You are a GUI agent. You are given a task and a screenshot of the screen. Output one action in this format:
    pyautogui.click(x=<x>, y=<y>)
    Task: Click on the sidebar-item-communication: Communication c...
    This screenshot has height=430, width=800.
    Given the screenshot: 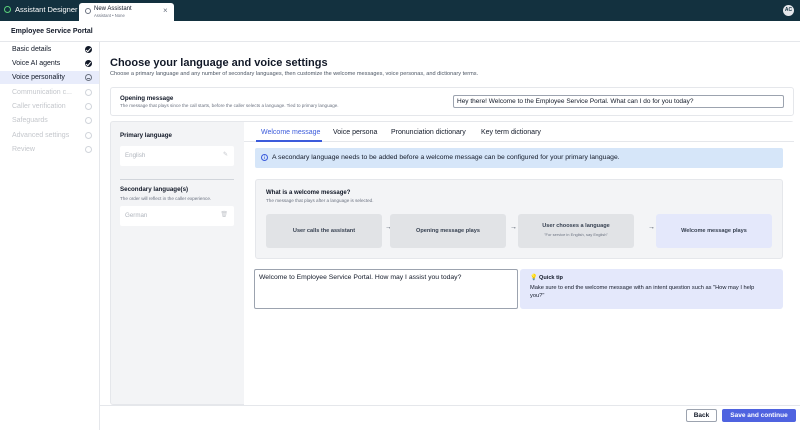 What is the action you would take?
    pyautogui.click(x=49, y=92)
    